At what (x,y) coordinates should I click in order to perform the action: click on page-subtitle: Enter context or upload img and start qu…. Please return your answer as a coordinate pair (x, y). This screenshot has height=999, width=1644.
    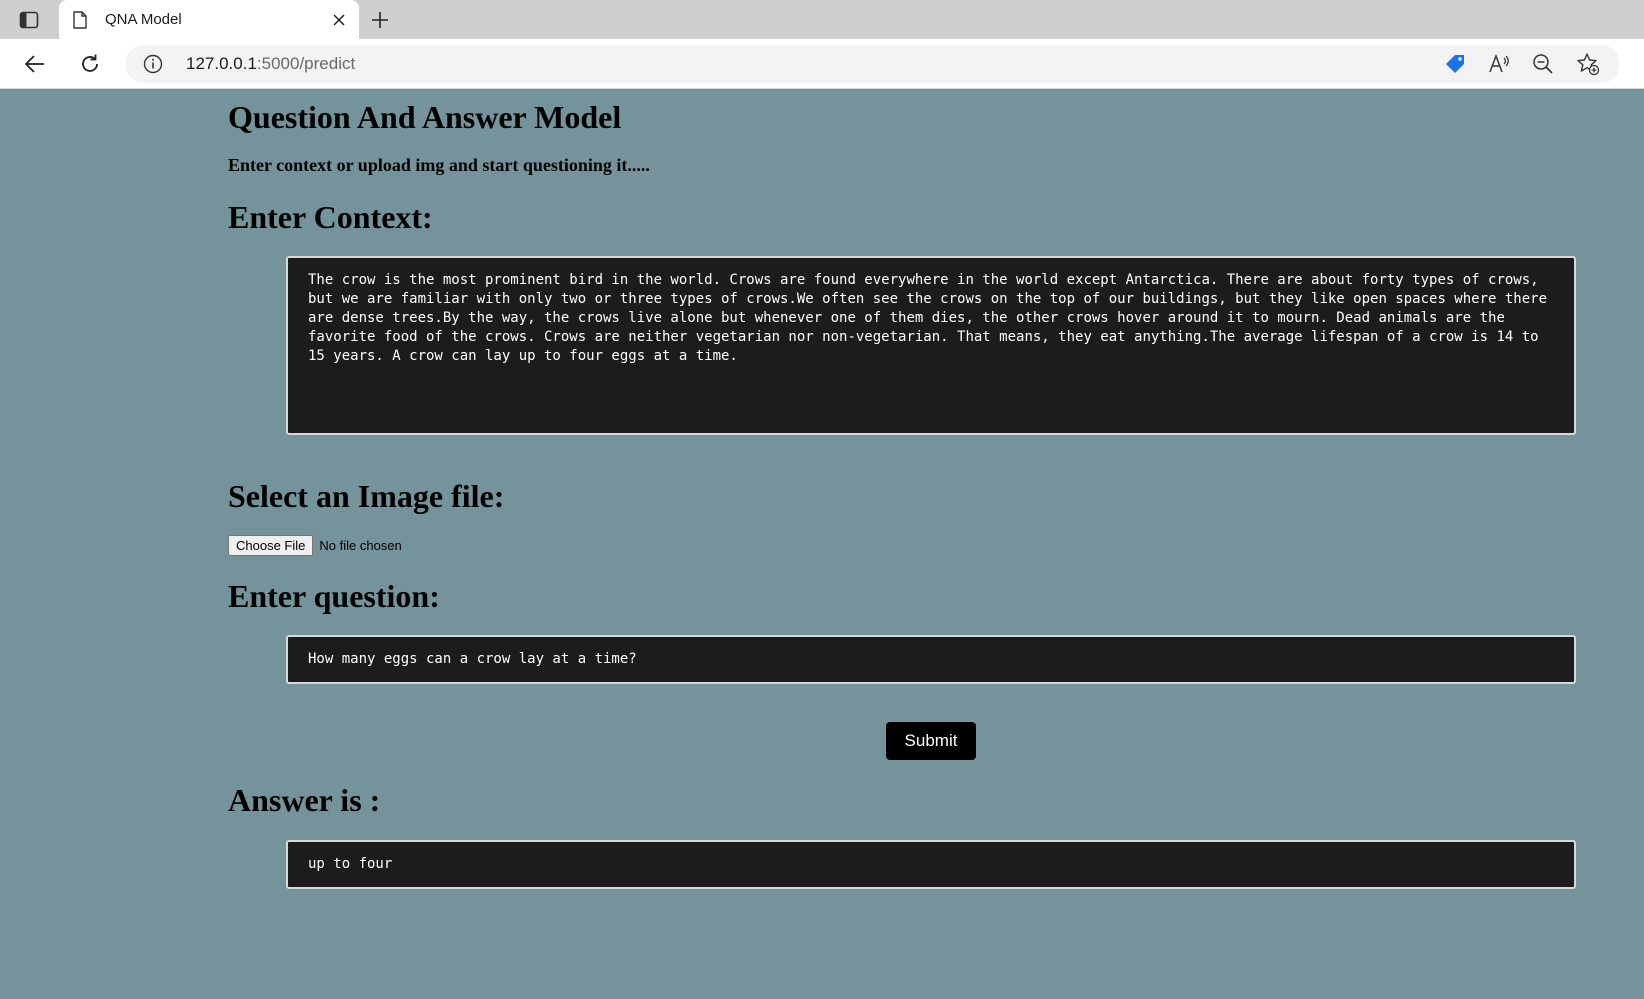
    Looking at the image, I should click on (439, 165).